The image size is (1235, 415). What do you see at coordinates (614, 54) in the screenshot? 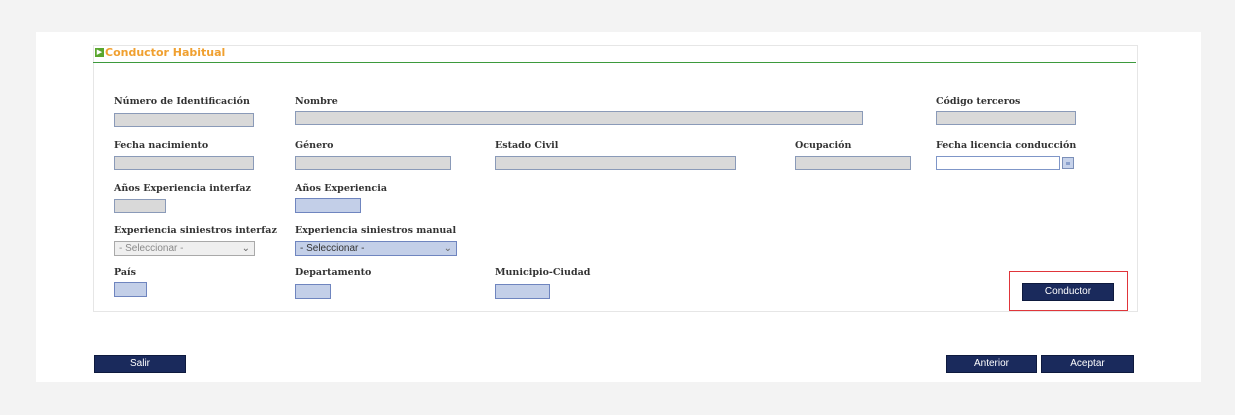
I see `section-header: ▶ Conductor Habitual` at bounding box center [614, 54].